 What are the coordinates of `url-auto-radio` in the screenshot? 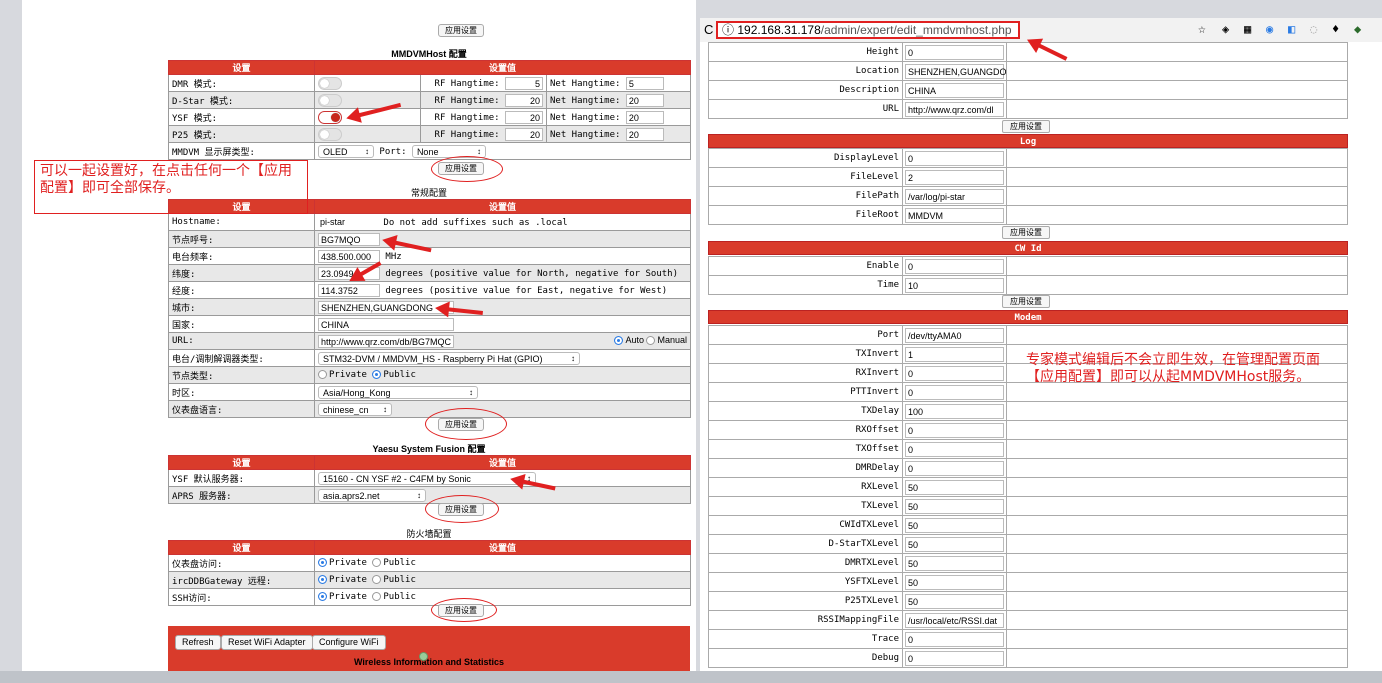 It's located at (619, 340).